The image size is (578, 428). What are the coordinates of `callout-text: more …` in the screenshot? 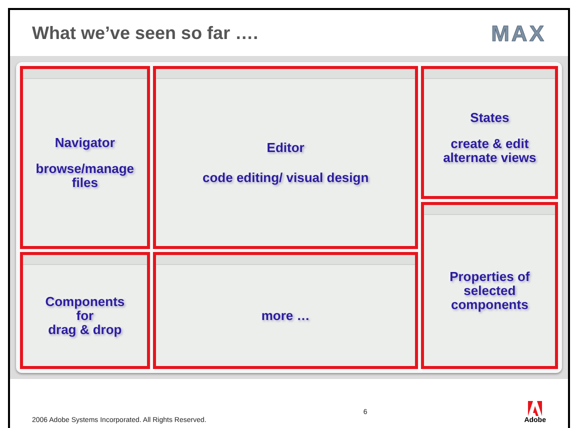 It's located at (285, 315).